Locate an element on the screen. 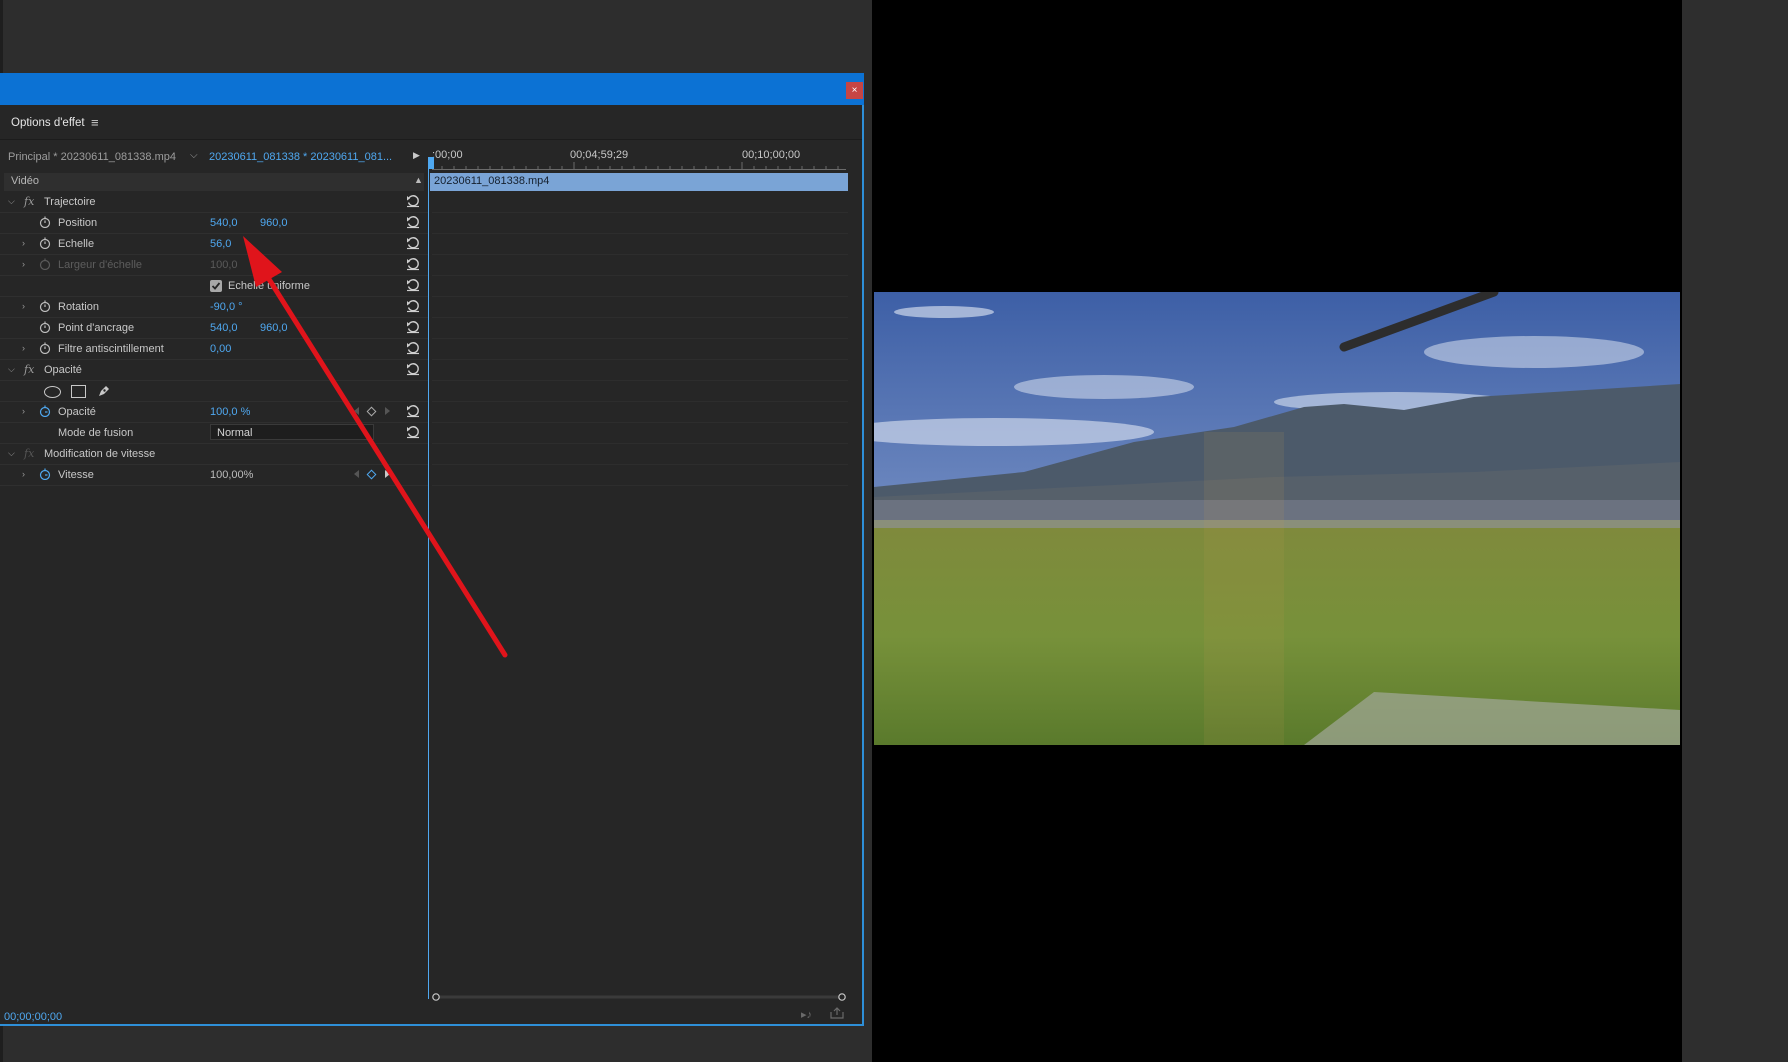  effect-label: Modification de vitesse is located at coordinates (100, 454).